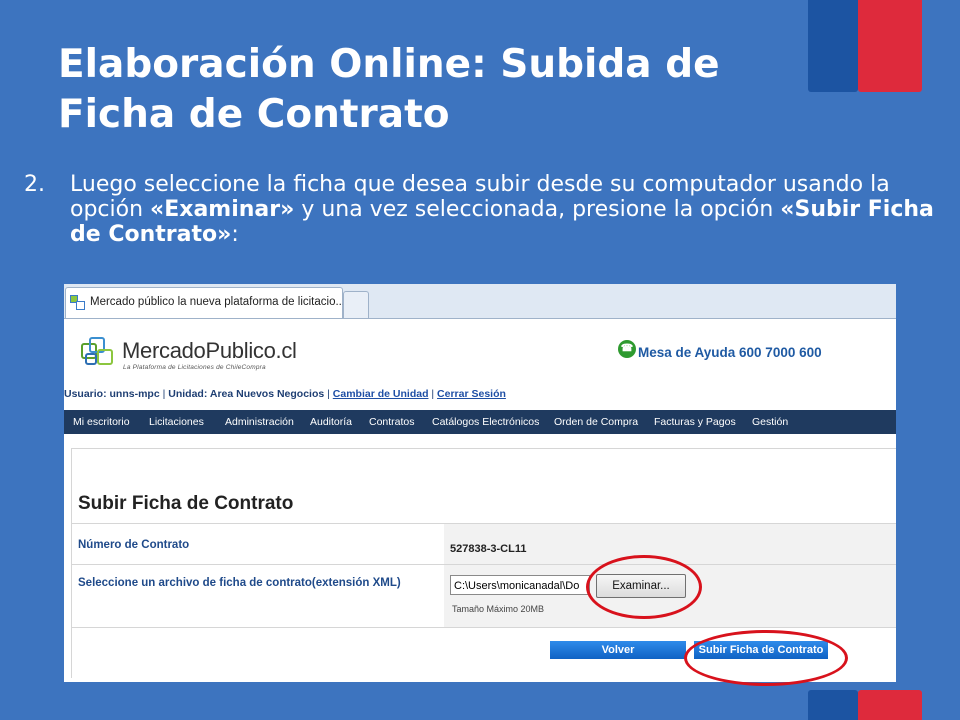 This screenshot has width=960, height=720. Describe the element at coordinates (222, 209) in the screenshot. I see `step-bold-examinar: «Examinar»` at that location.